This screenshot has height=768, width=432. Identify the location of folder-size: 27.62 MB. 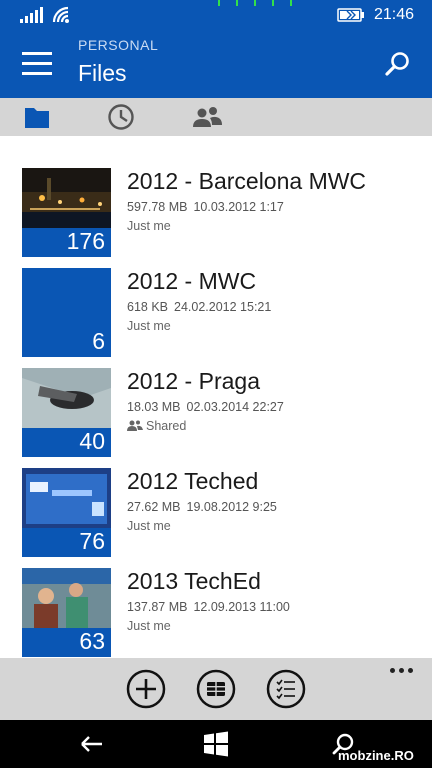
(154, 507).